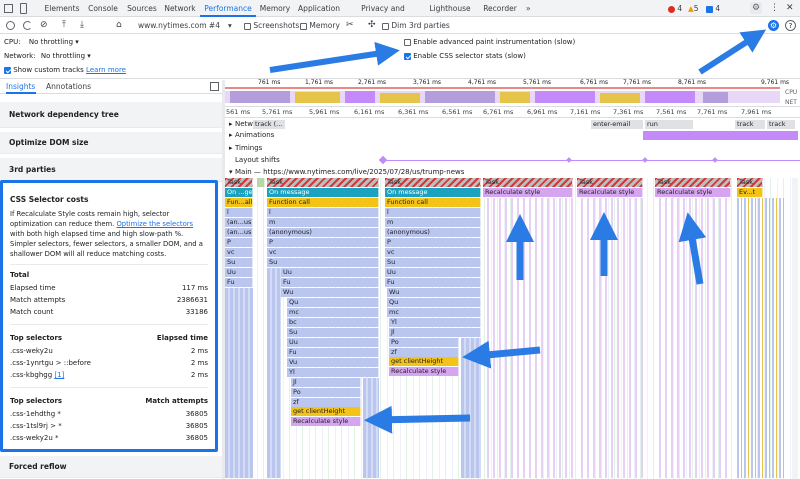 Image resolution: width=800 pixels, height=479 pixels. Describe the element at coordinates (334, 57) in the screenshot. I see `arrow-to-css-stats` at that location.